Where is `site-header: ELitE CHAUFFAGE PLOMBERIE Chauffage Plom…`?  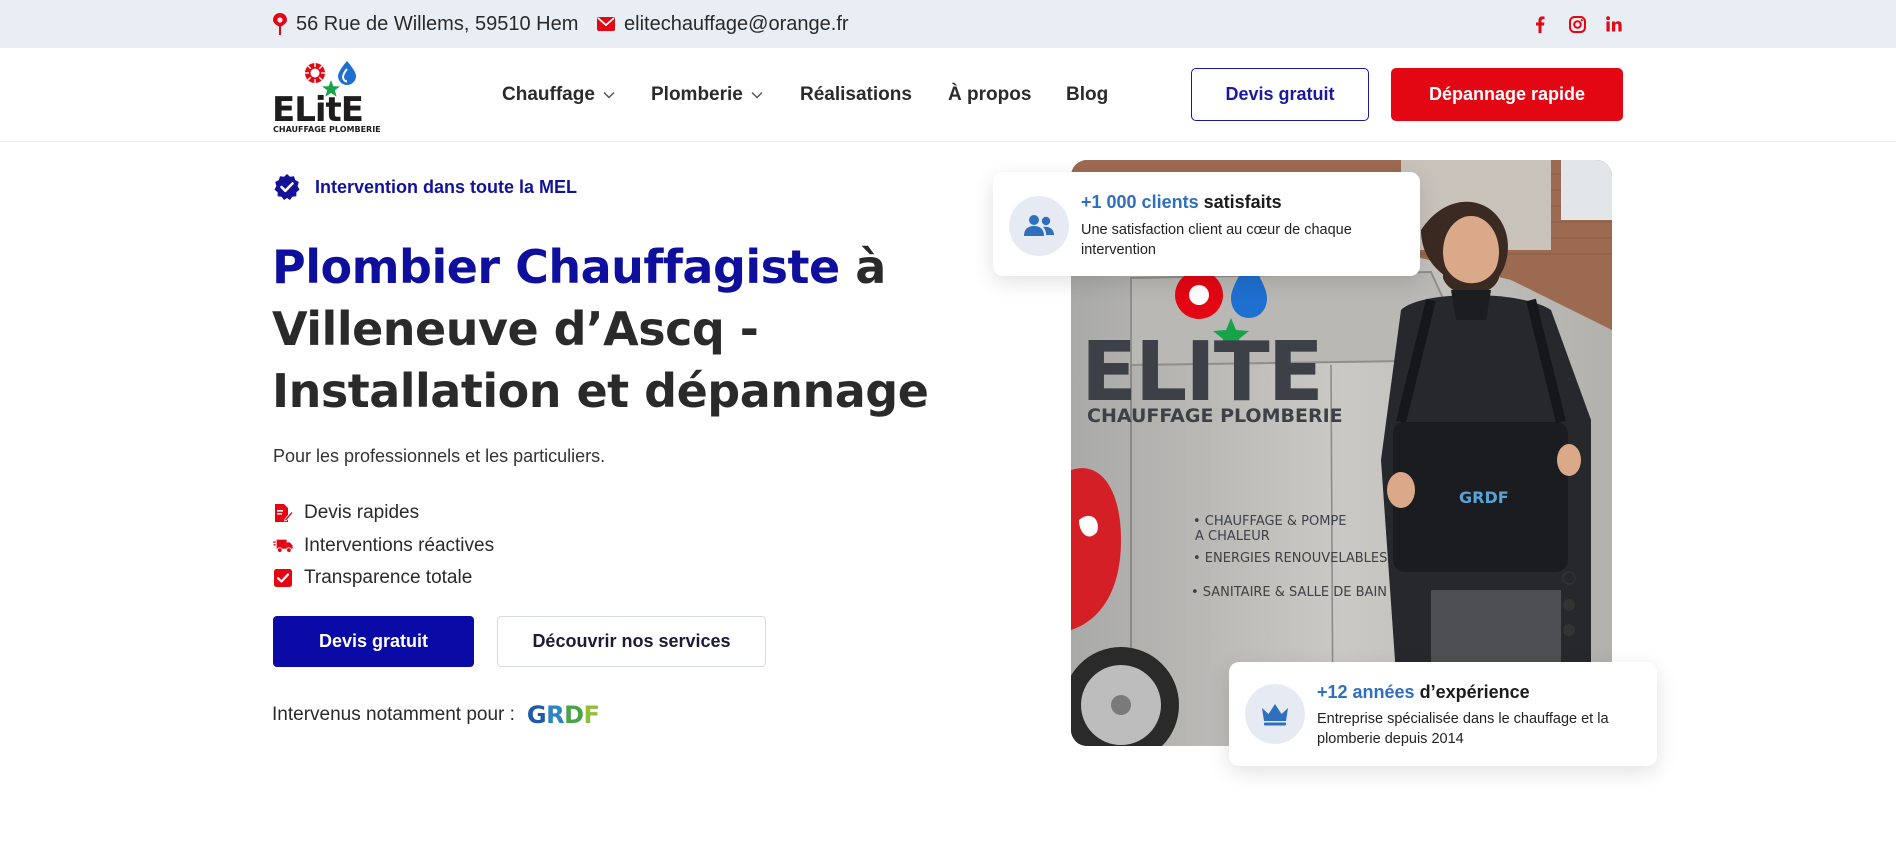 site-header: ELitE CHAUFFAGE PLOMBERIE Chauffage Plom… is located at coordinates (948, 95).